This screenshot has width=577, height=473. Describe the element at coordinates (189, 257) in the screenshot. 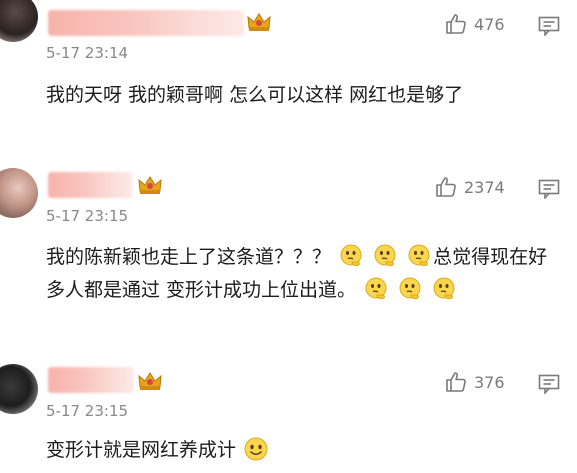

I see `comment-text-part: 我的陈新颖也走上了这条道？？？` at that location.